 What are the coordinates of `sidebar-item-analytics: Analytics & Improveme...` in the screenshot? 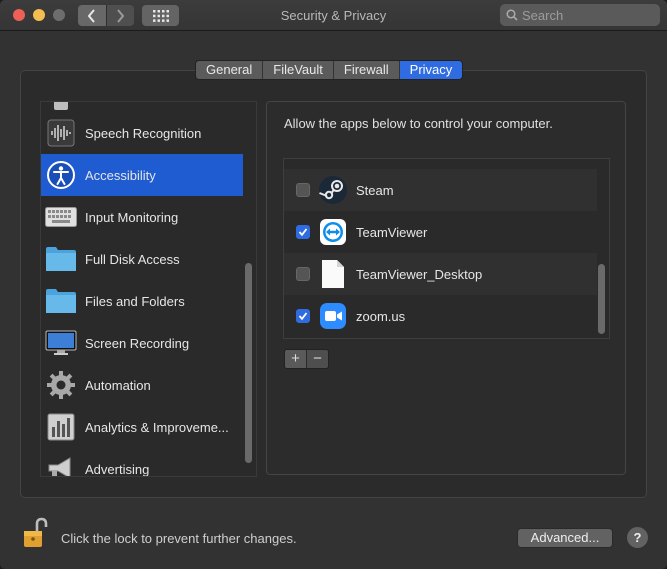 It's located at (142, 427).